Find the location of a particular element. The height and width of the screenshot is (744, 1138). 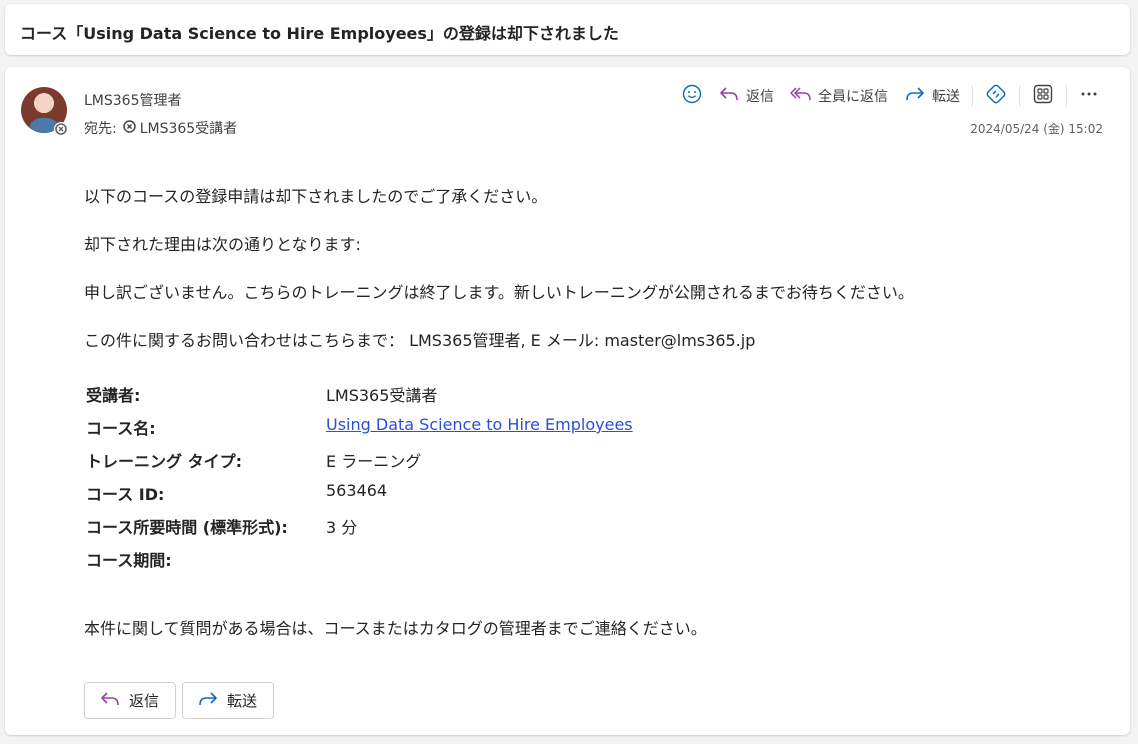

recipient-chip: LMS365受講者 is located at coordinates (180, 128).